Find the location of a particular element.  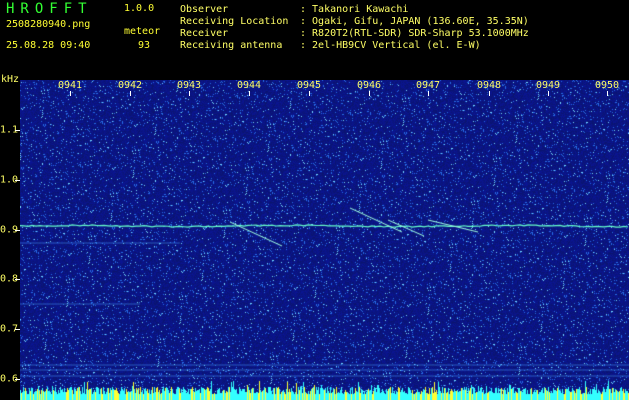

station-label: Receiving antenna is located at coordinates (231, 45).